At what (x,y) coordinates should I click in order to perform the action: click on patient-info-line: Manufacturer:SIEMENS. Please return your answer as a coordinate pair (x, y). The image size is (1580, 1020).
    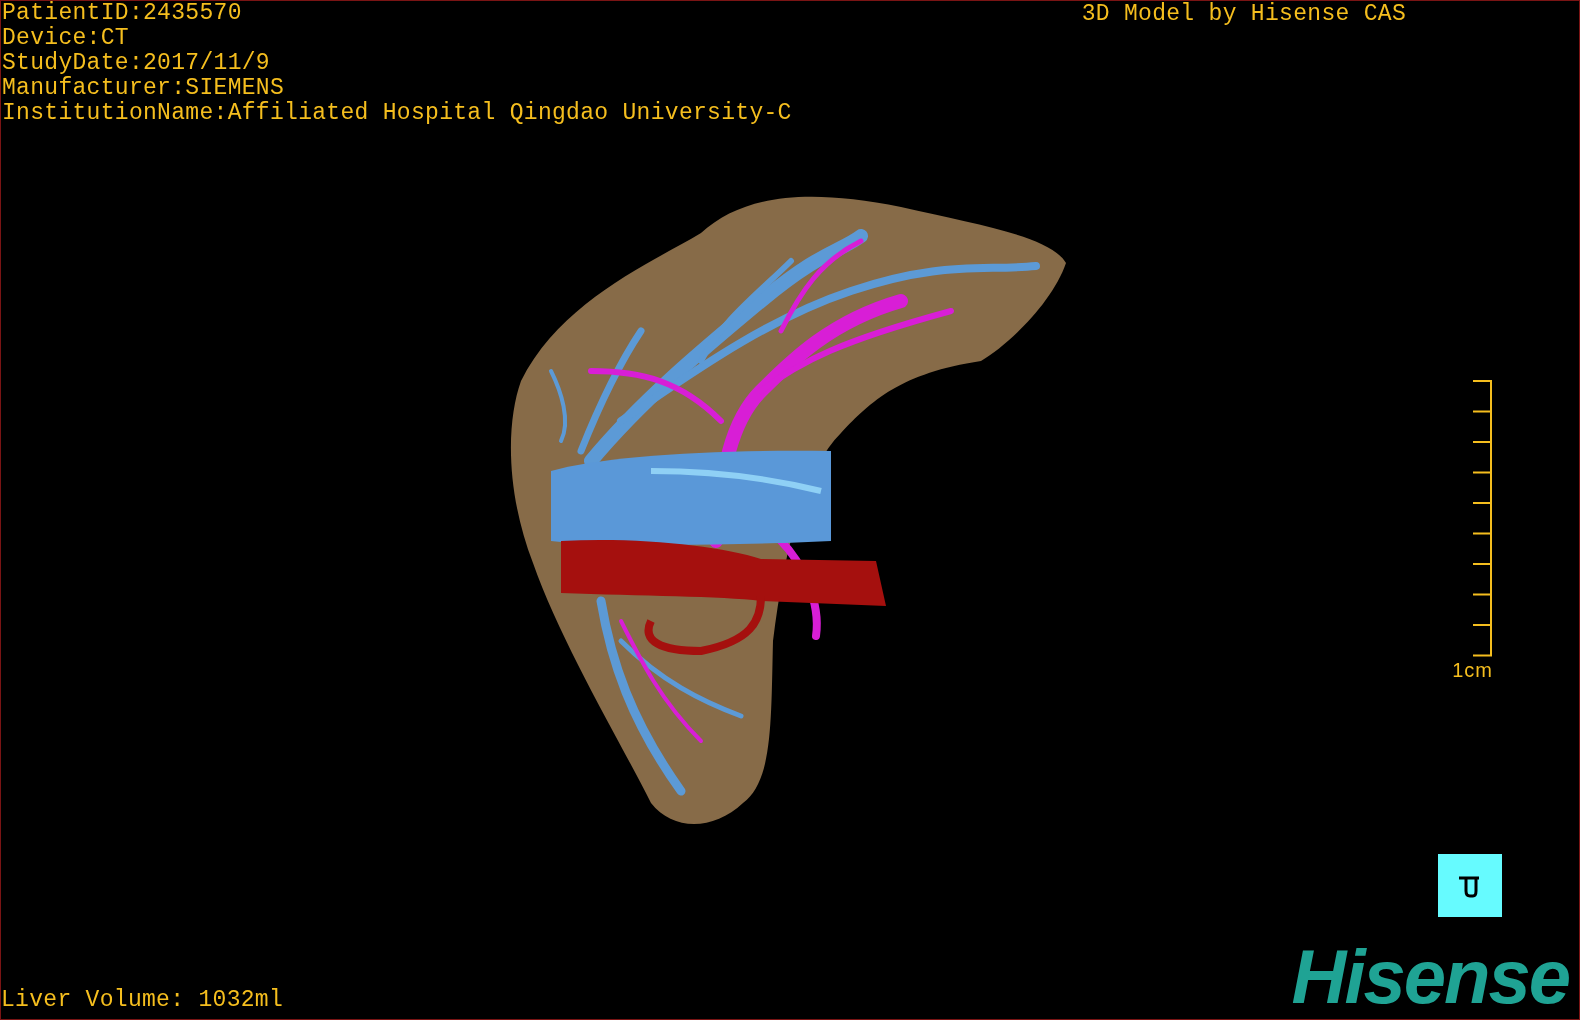
    Looking at the image, I should click on (144, 88).